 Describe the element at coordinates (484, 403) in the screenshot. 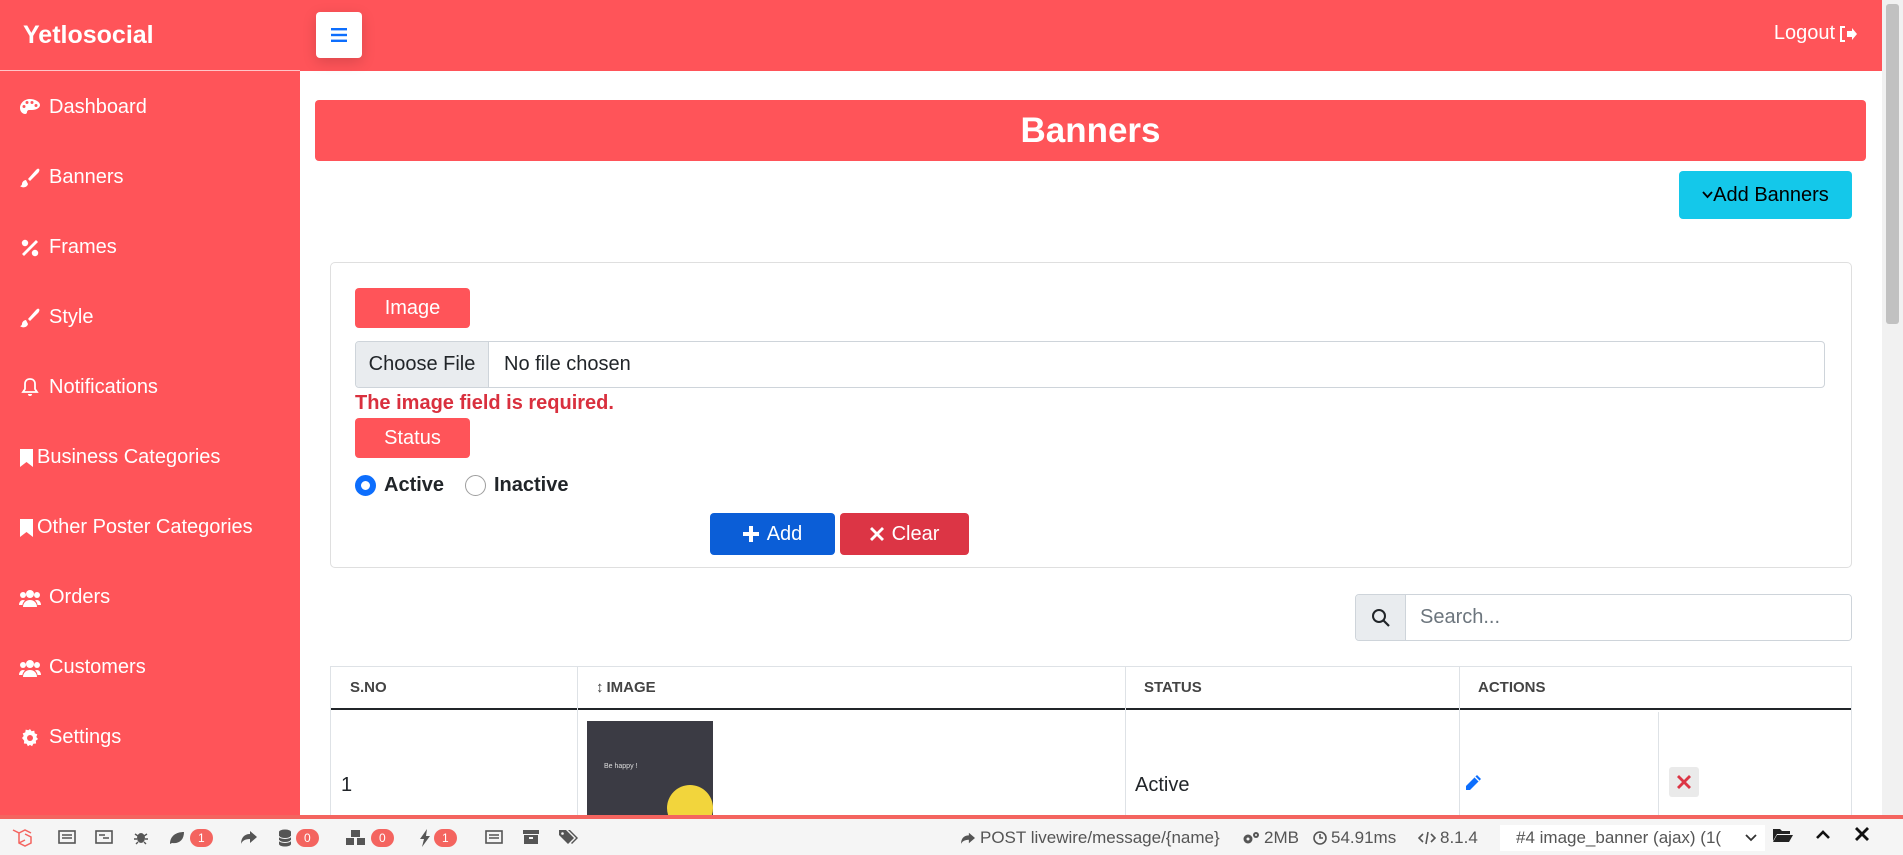

I see `image-error-message: The image field is required.` at that location.